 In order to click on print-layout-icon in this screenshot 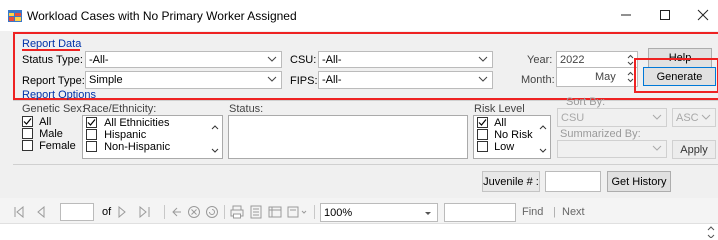, I will do `click(256, 212)`.